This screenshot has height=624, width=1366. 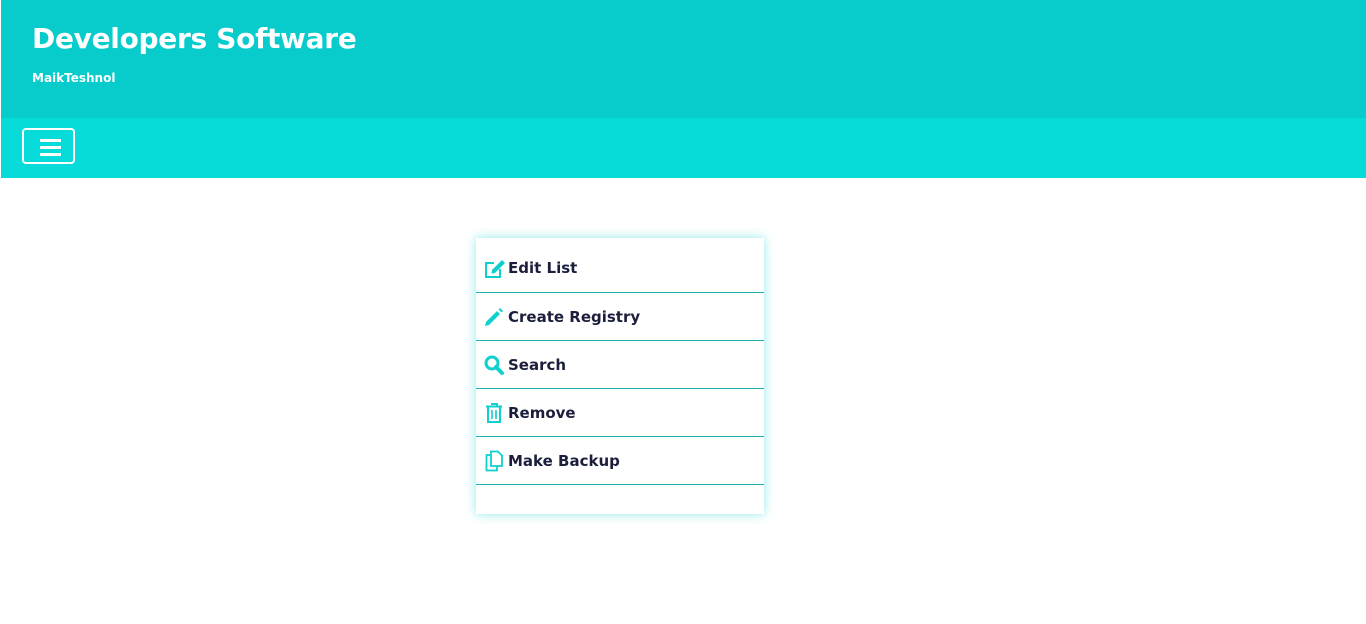 What do you see at coordinates (494, 461) in the screenshot?
I see `copy-icon` at bounding box center [494, 461].